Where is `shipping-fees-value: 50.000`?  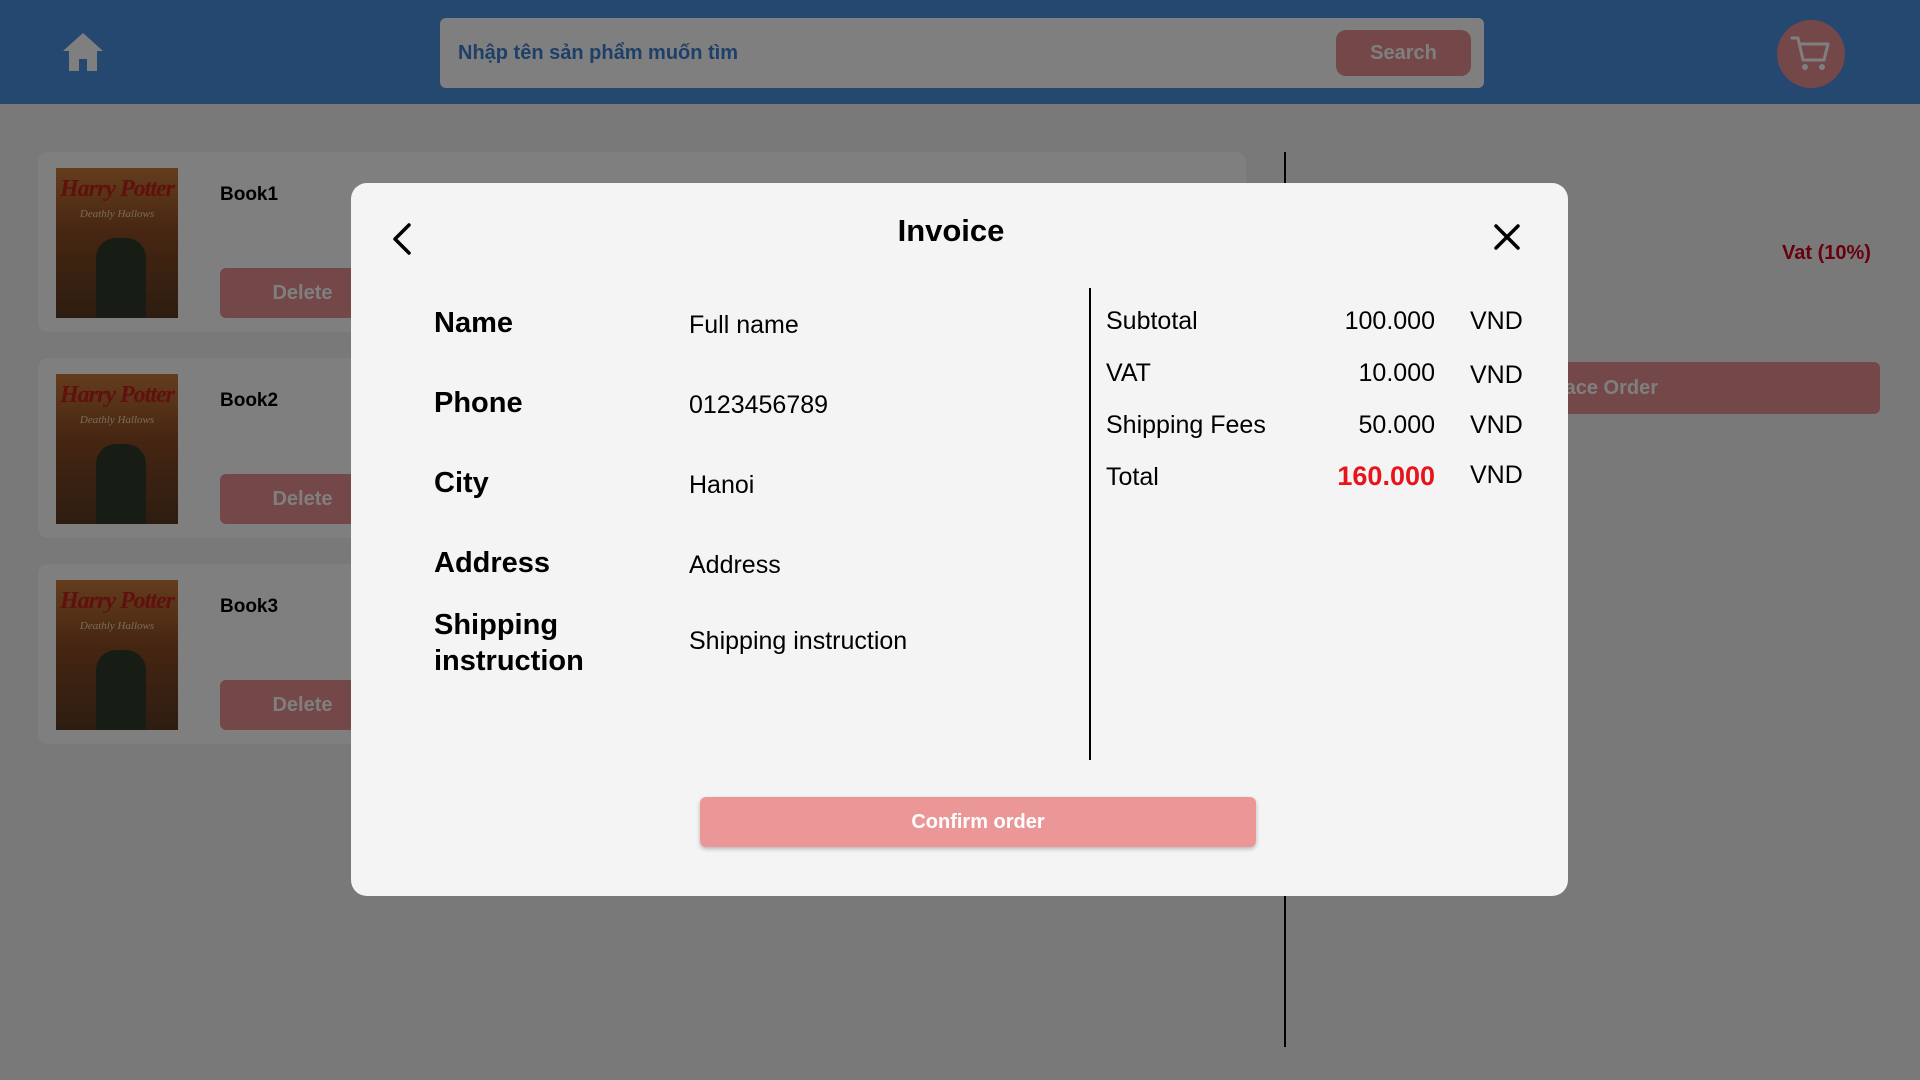
shipping-fees-value: 50.000 is located at coordinates (1396, 425).